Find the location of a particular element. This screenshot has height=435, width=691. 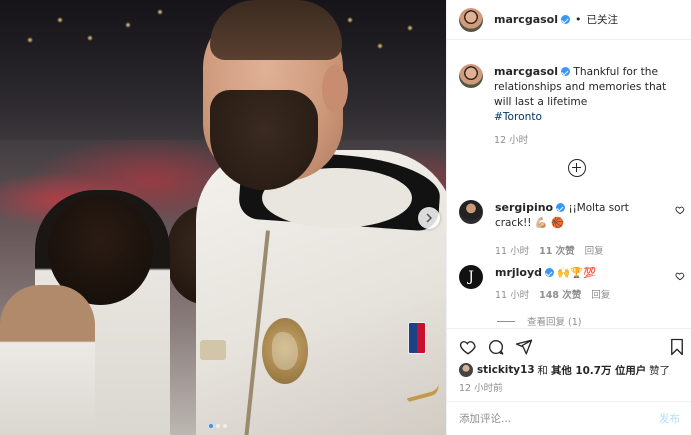

comment-avatar is located at coordinates (471, 212).